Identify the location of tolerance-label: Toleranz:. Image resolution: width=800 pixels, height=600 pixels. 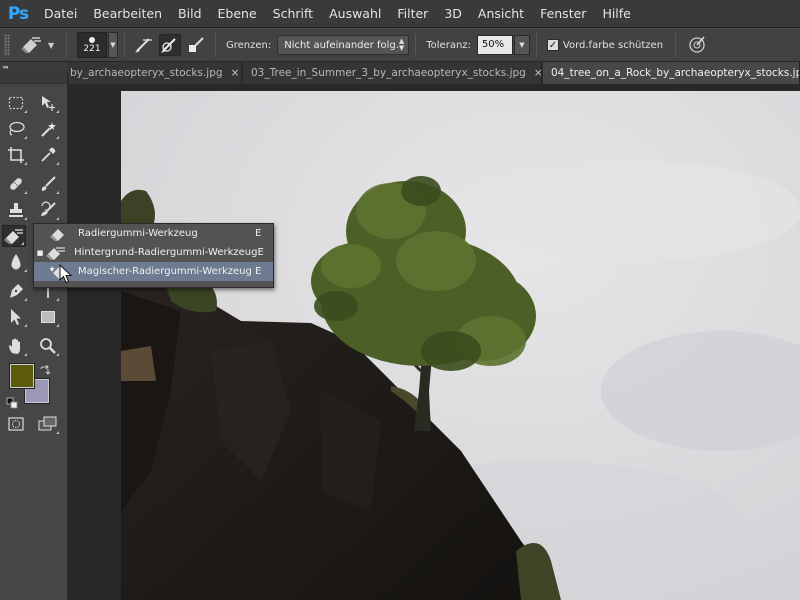
(448, 45).